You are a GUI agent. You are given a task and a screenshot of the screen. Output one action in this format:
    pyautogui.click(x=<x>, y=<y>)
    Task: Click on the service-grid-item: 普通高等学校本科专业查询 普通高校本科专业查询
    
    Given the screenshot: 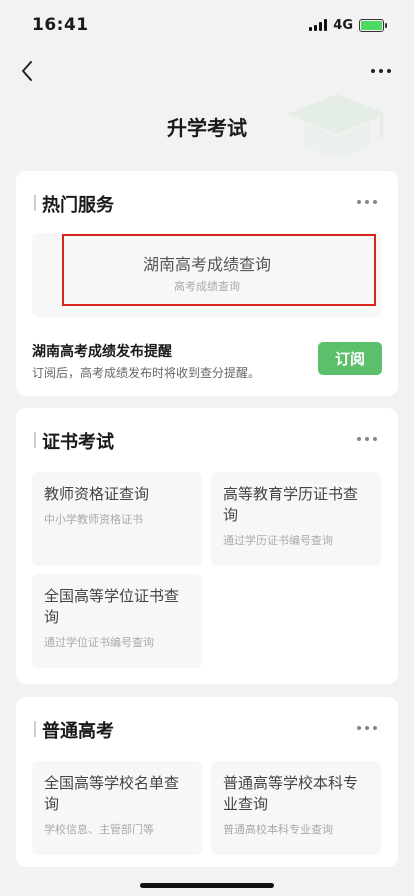 What is the action you would take?
    pyautogui.click(x=296, y=808)
    